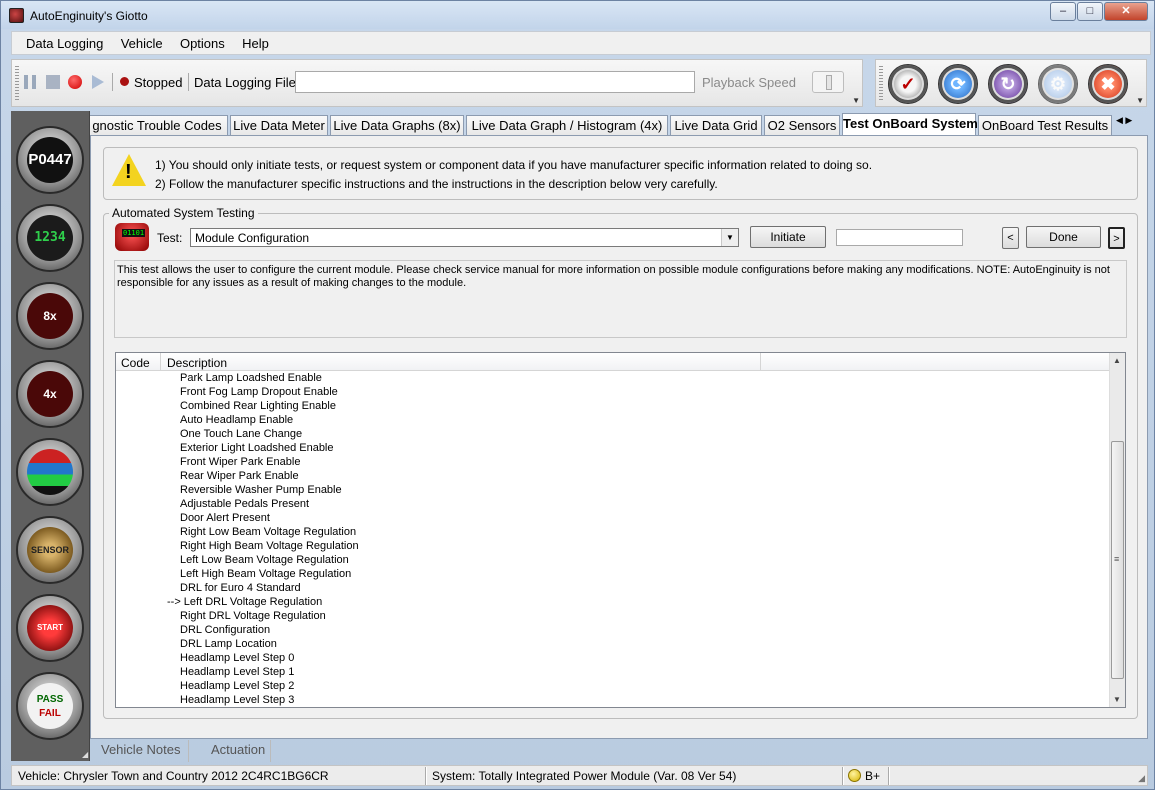 The width and height of the screenshot is (1155, 790). Describe the element at coordinates (613, 546) in the screenshot. I see `list-item: Right High Beam Voltage Regulation` at that location.